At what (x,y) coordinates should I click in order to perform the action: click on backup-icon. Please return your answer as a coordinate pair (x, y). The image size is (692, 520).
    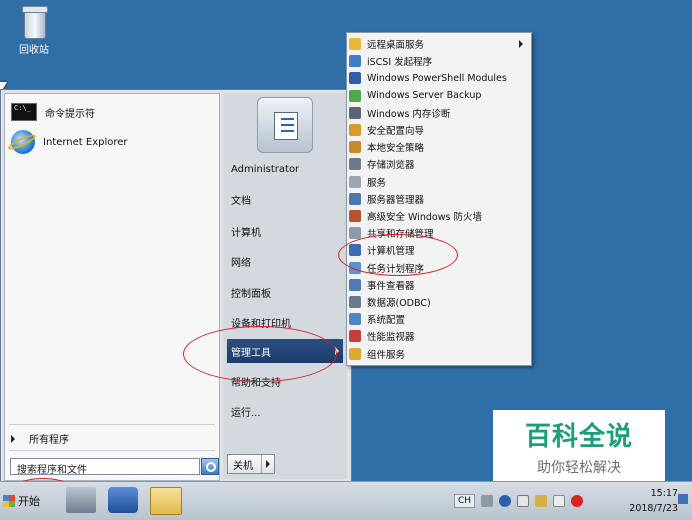
    Looking at the image, I should click on (355, 95).